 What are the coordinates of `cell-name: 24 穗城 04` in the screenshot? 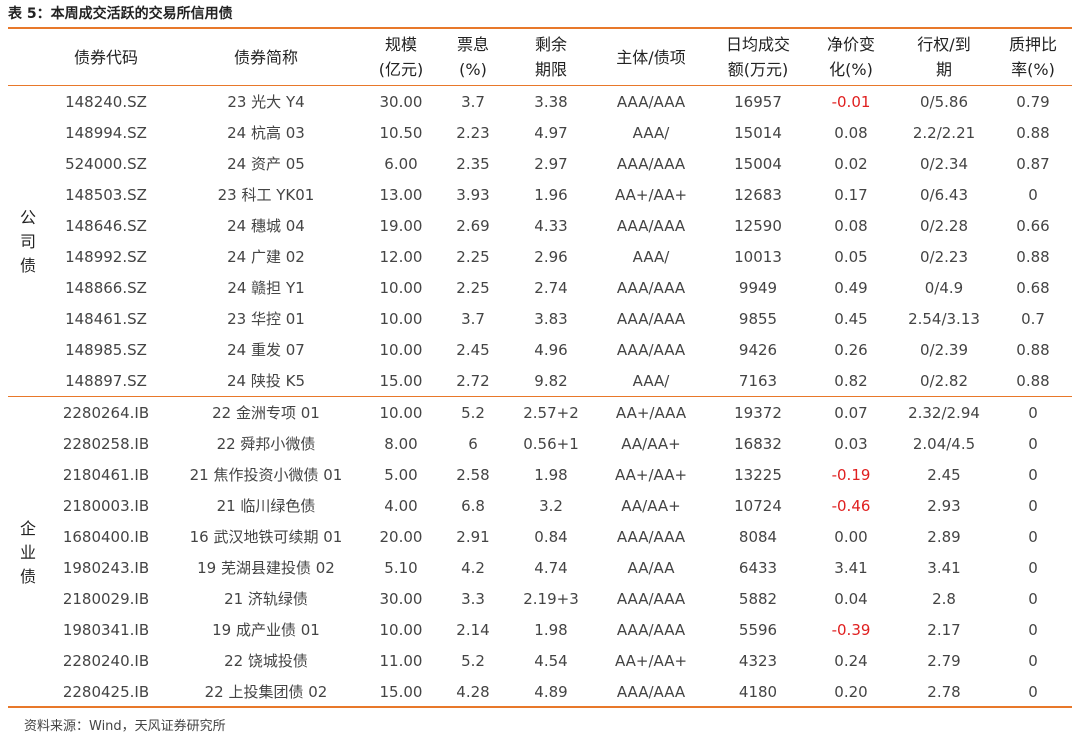 It's located at (266, 226).